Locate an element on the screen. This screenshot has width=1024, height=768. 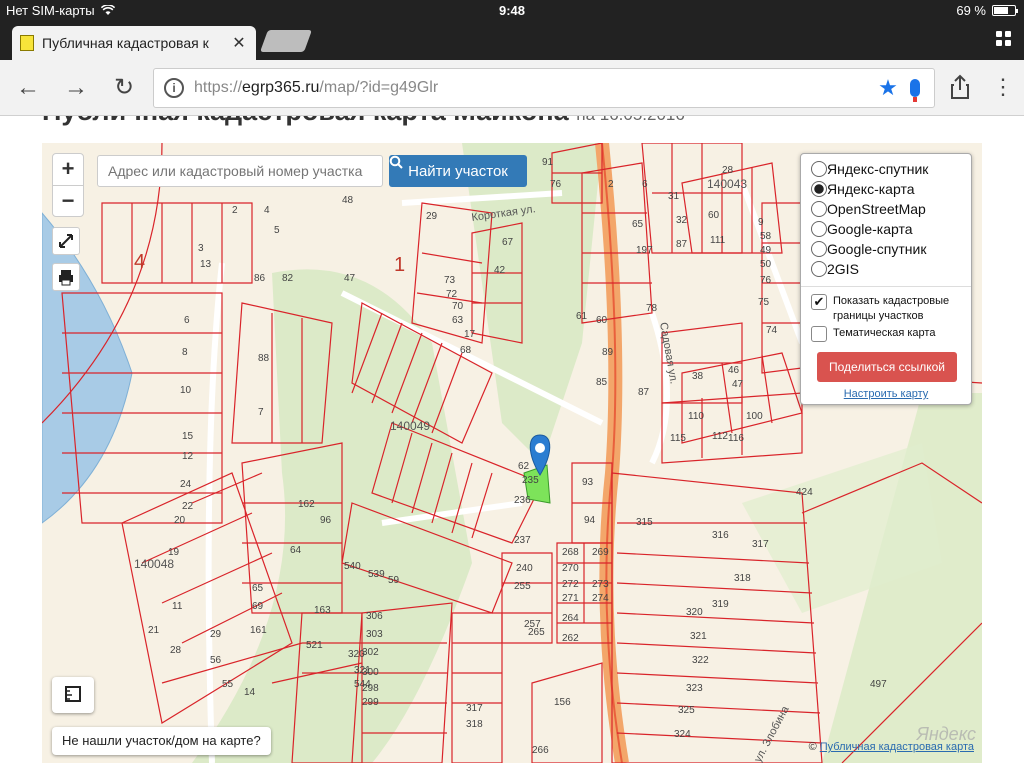
parcel-number-label: 38 is located at coordinates (698, 376).